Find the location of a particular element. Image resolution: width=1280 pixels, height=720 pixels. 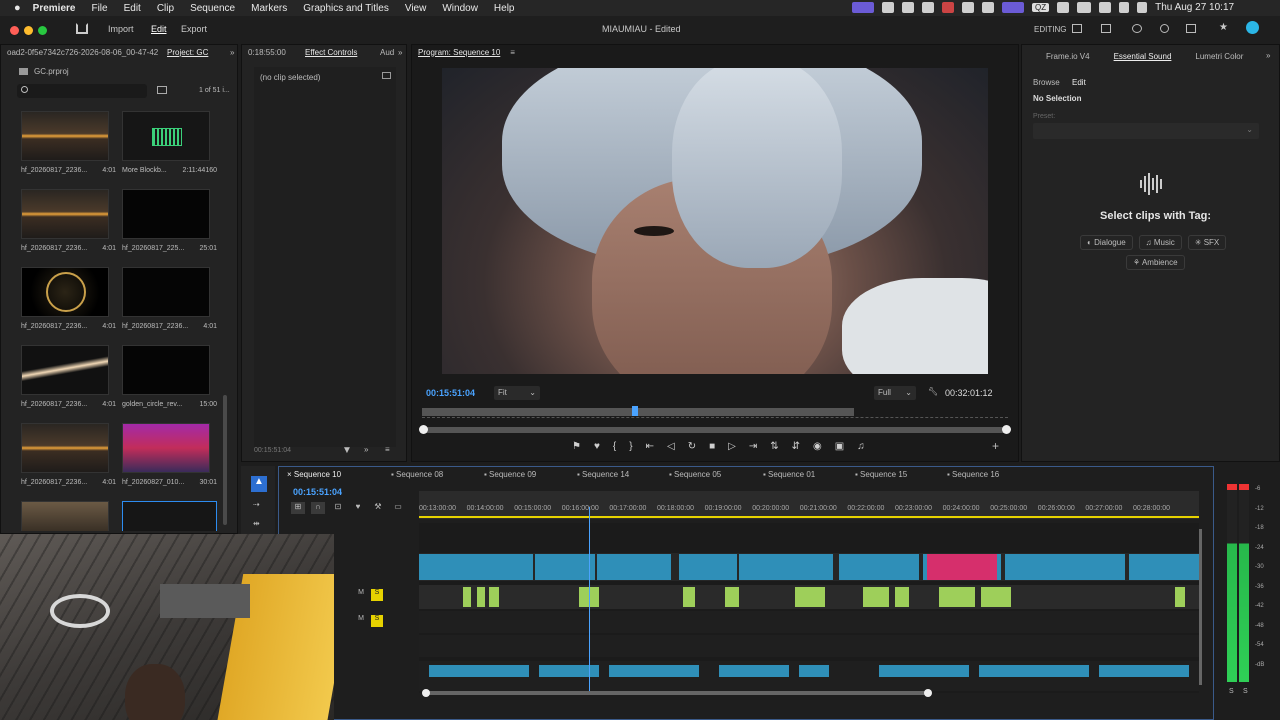

project-breadcrumb: oad2-0f5e7342c726-2026-08-06_00-47-42 is located at coordinates (82, 52).